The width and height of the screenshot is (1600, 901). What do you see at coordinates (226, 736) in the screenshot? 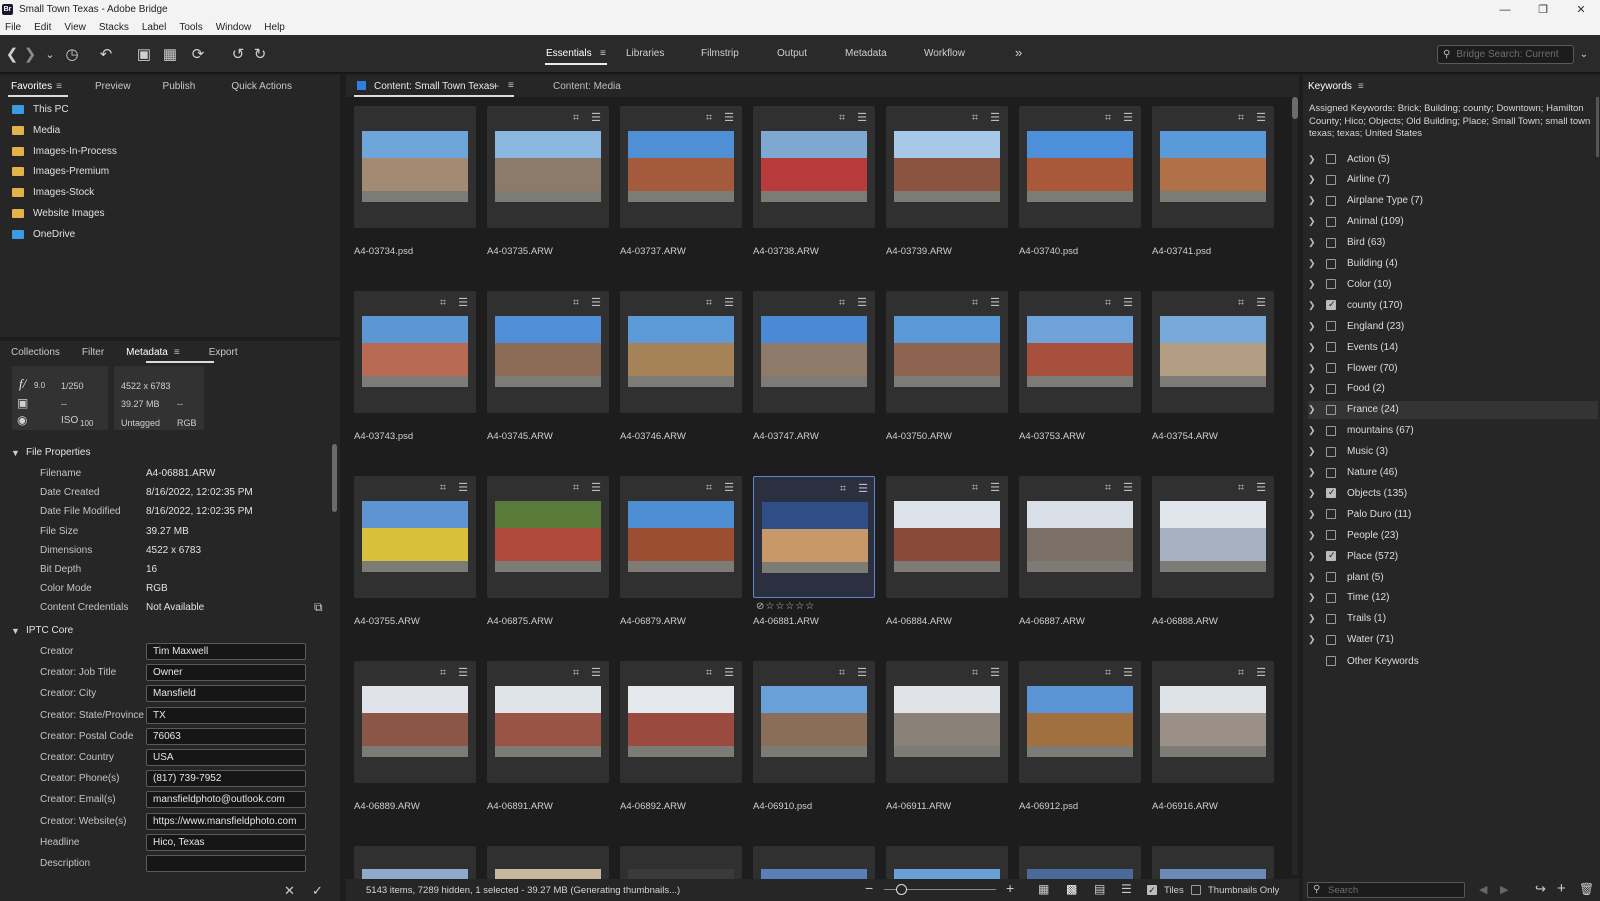
I see `iptc-field-creator-postal-code: 76063` at bounding box center [226, 736].